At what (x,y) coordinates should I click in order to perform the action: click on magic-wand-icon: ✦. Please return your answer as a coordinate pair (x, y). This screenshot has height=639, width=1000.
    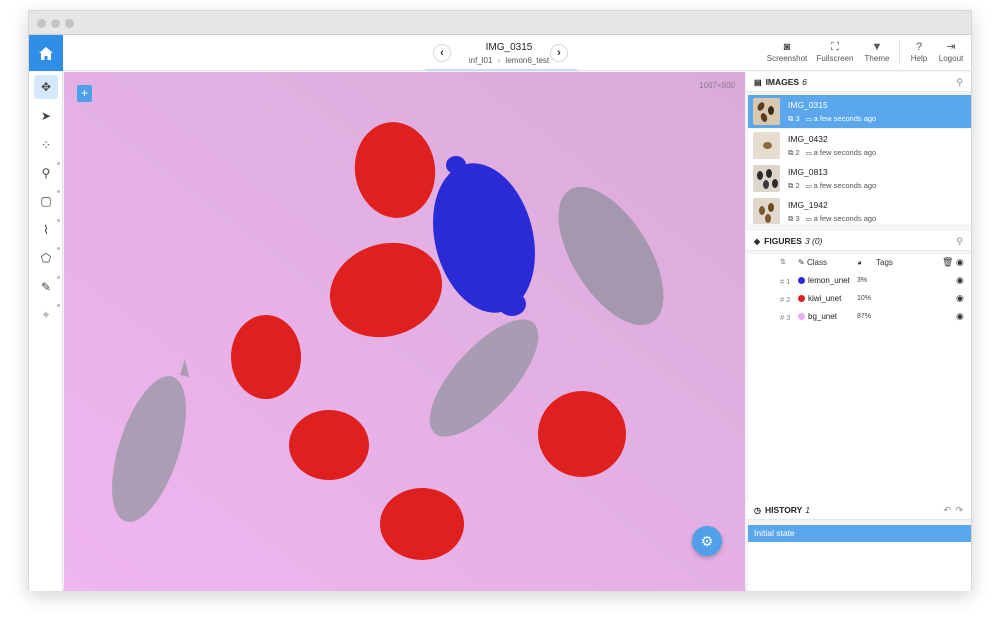
    Looking at the image, I should click on (46, 315).